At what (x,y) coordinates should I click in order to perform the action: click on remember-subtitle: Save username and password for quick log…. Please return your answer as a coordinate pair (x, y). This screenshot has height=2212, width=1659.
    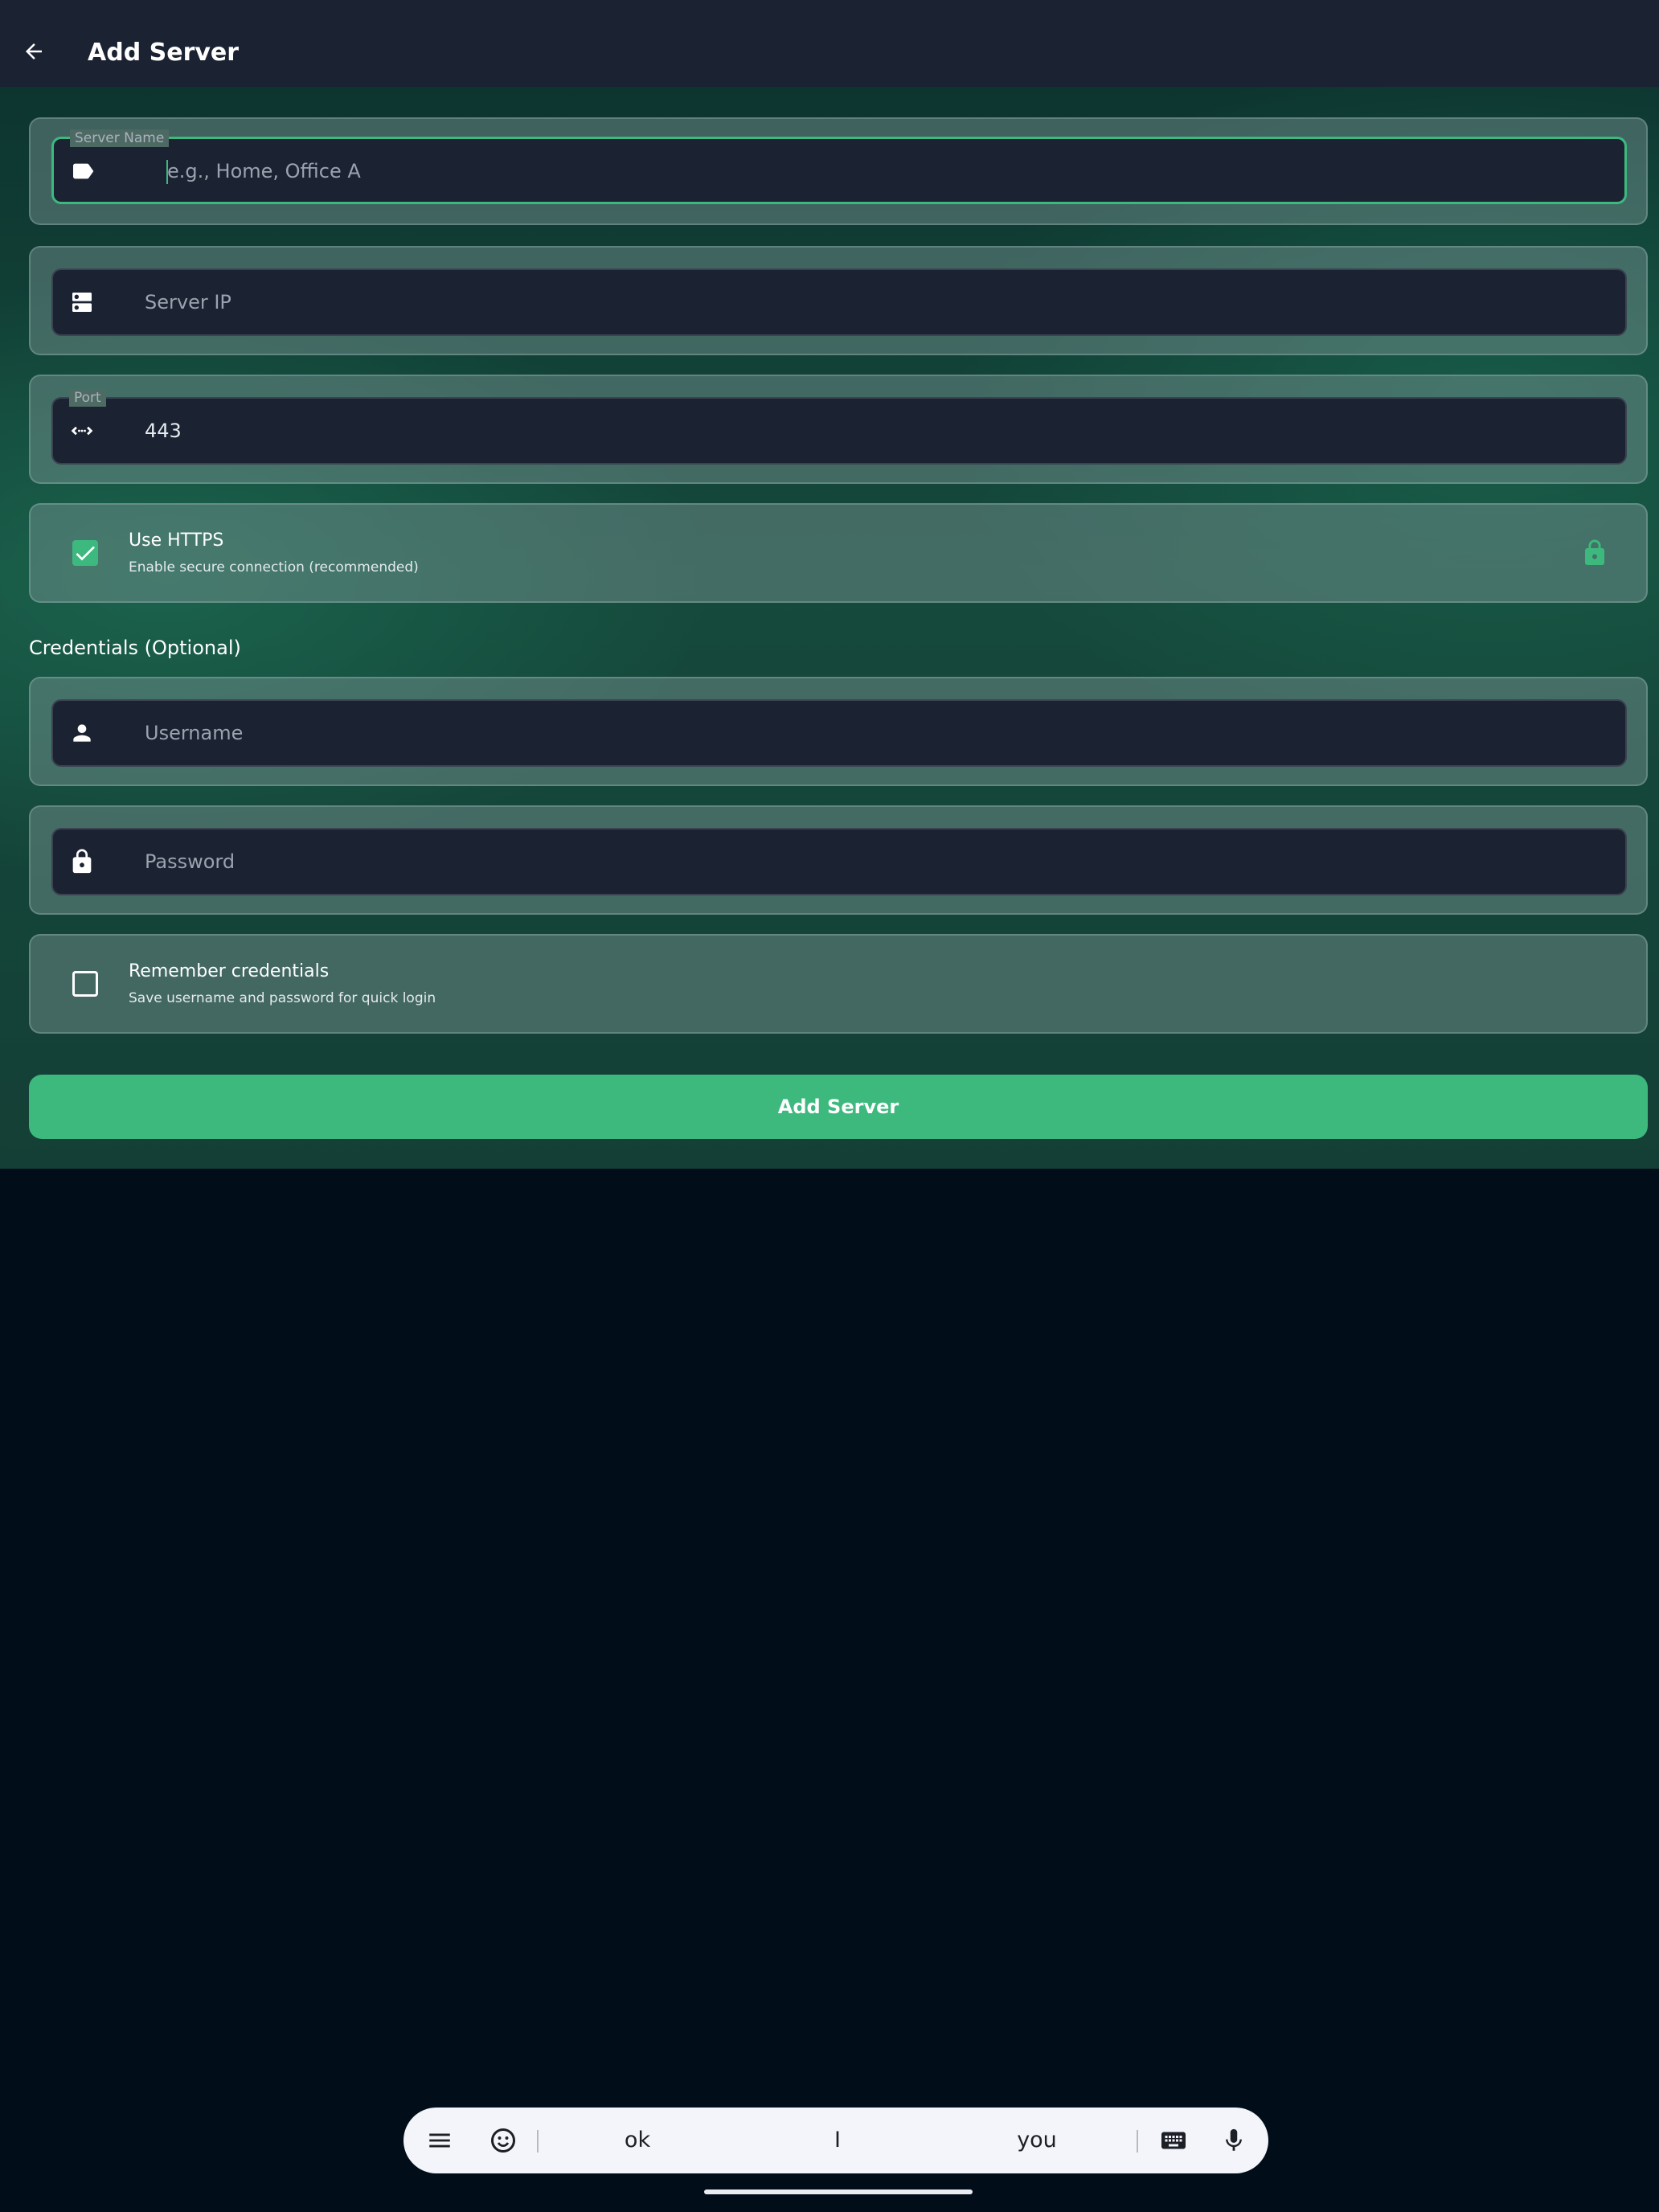
    Looking at the image, I should click on (282, 998).